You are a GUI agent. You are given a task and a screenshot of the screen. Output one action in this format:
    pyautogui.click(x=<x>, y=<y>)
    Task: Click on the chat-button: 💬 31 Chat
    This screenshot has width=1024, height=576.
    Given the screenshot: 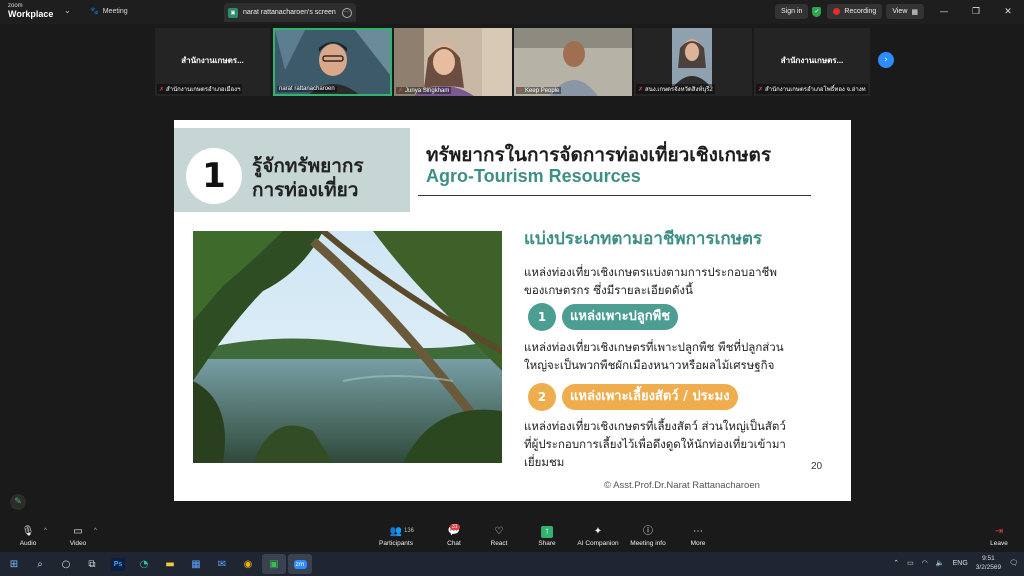 What is the action you would take?
    pyautogui.click(x=454, y=535)
    